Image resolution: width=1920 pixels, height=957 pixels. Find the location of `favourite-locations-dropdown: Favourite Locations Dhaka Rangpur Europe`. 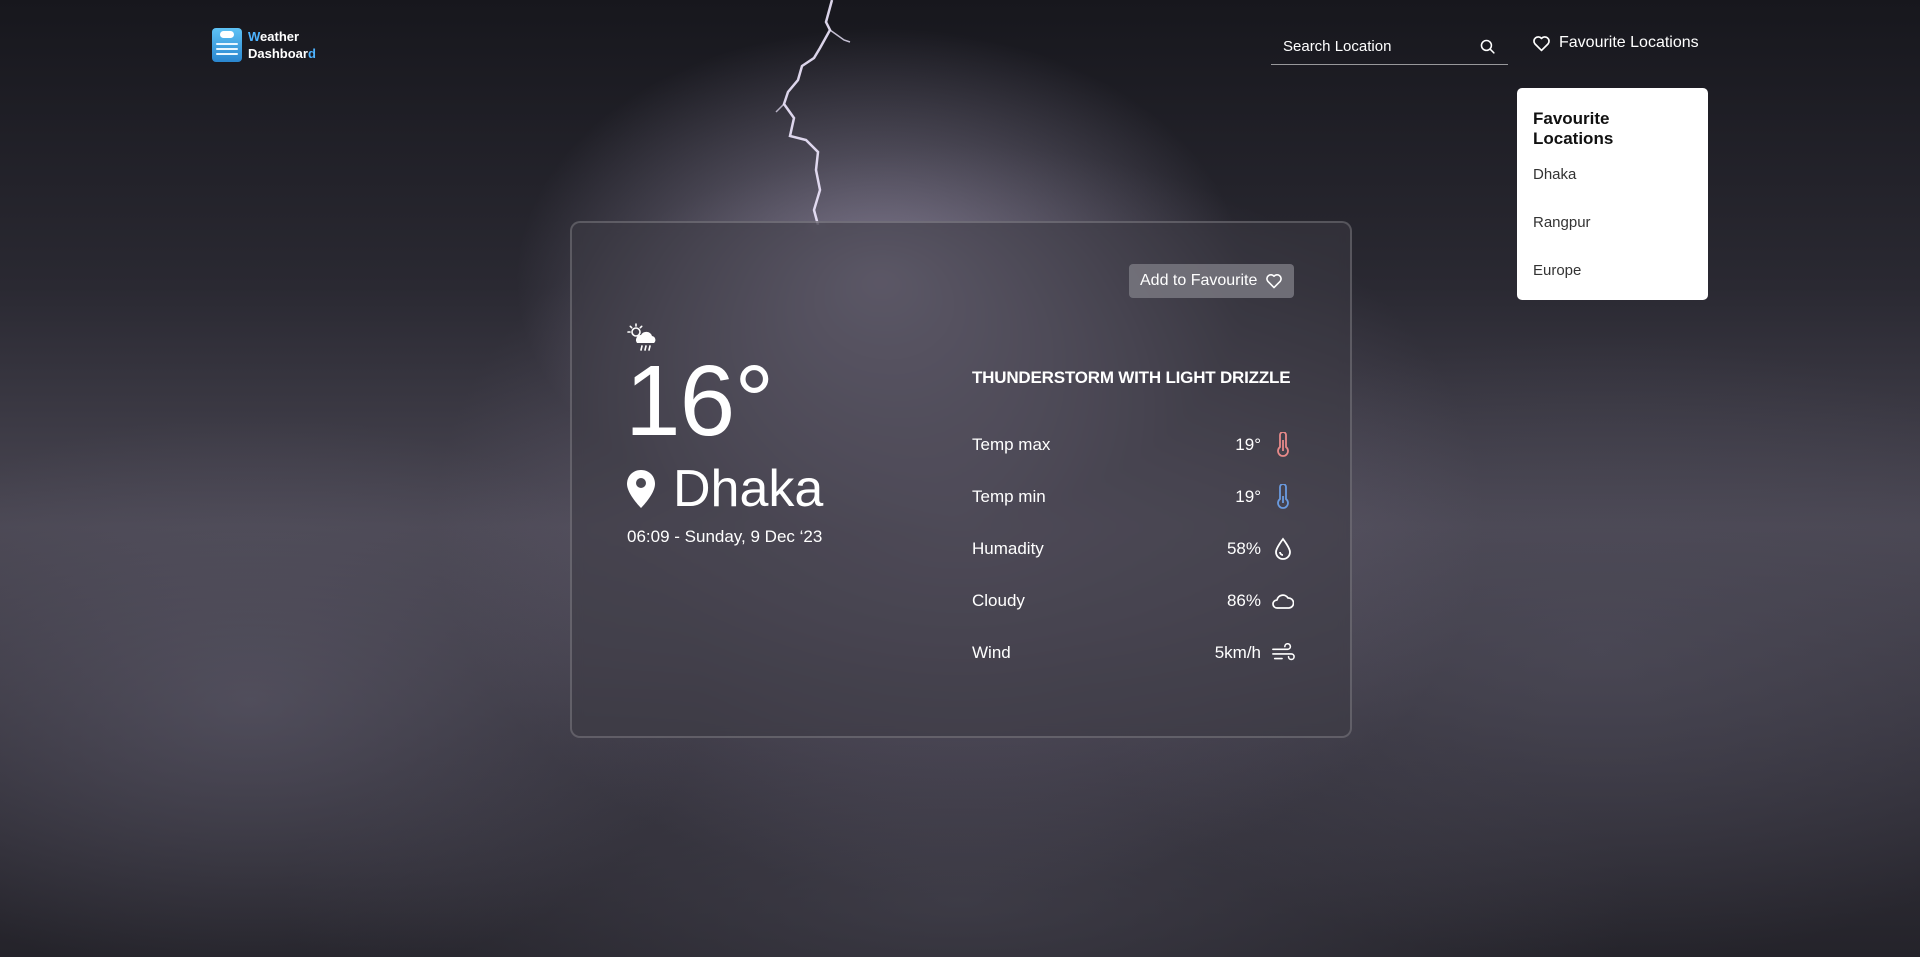

favourite-locations-dropdown: Favourite Locations Dhaka Rangpur Europe is located at coordinates (1612, 194).